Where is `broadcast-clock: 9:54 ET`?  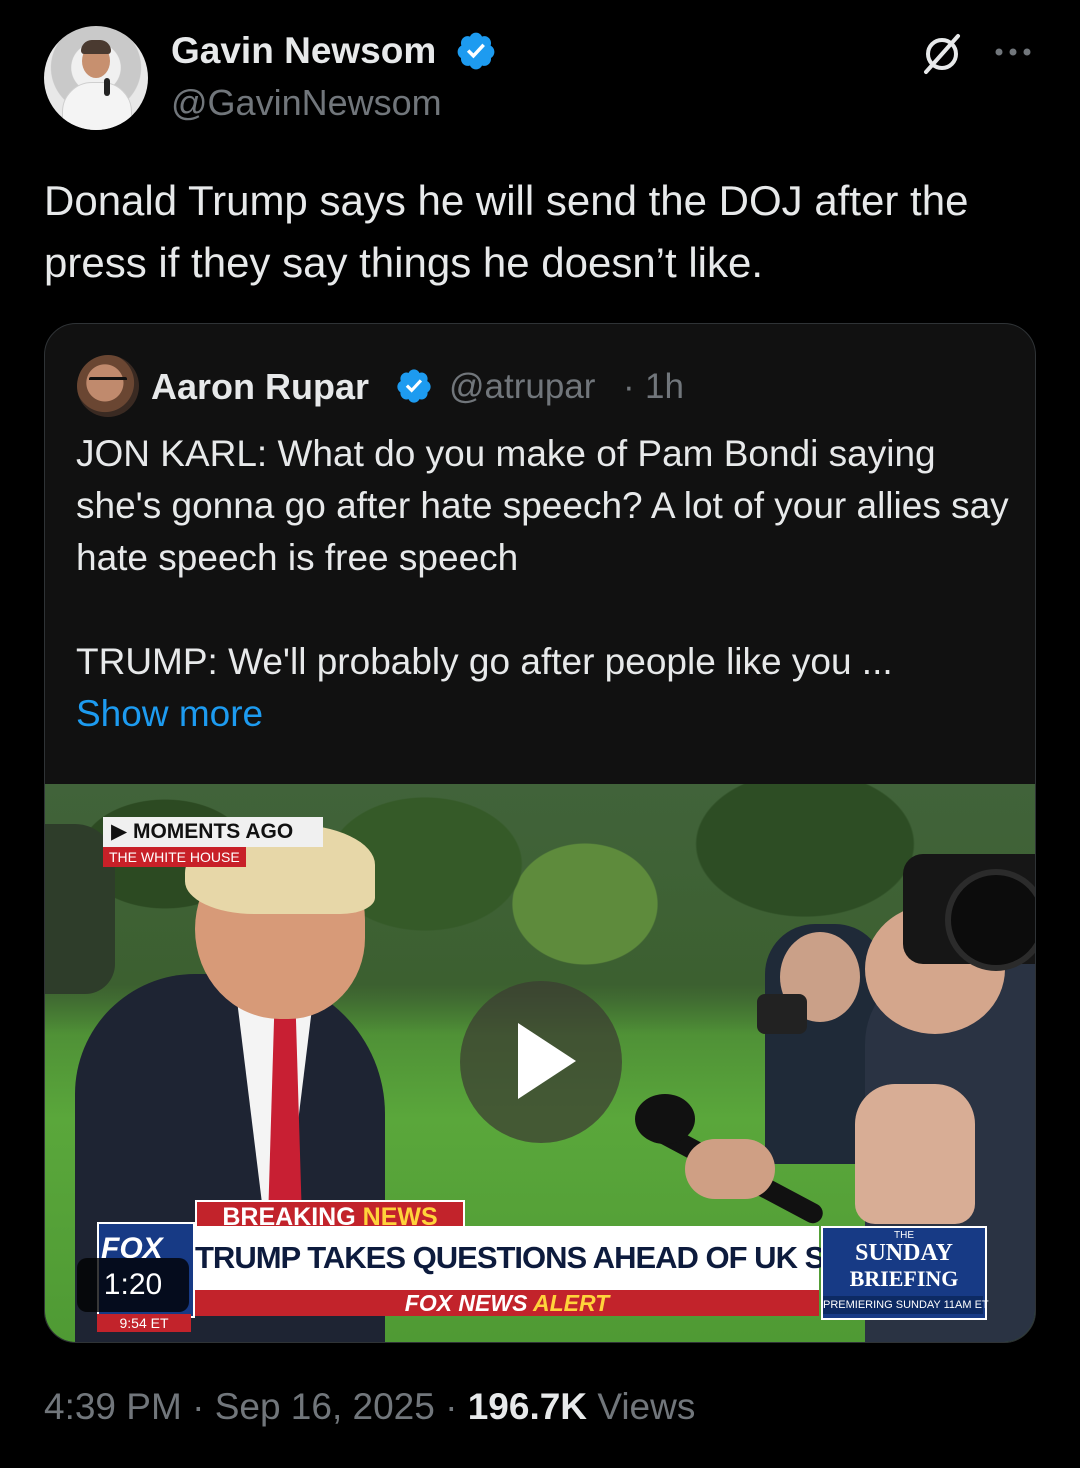
broadcast-clock: 9:54 ET is located at coordinates (144, 1323).